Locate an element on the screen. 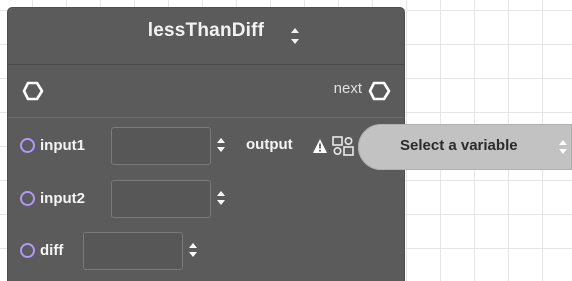 The image size is (572, 281). node-title: lessThanDiff is located at coordinates (206, 30).